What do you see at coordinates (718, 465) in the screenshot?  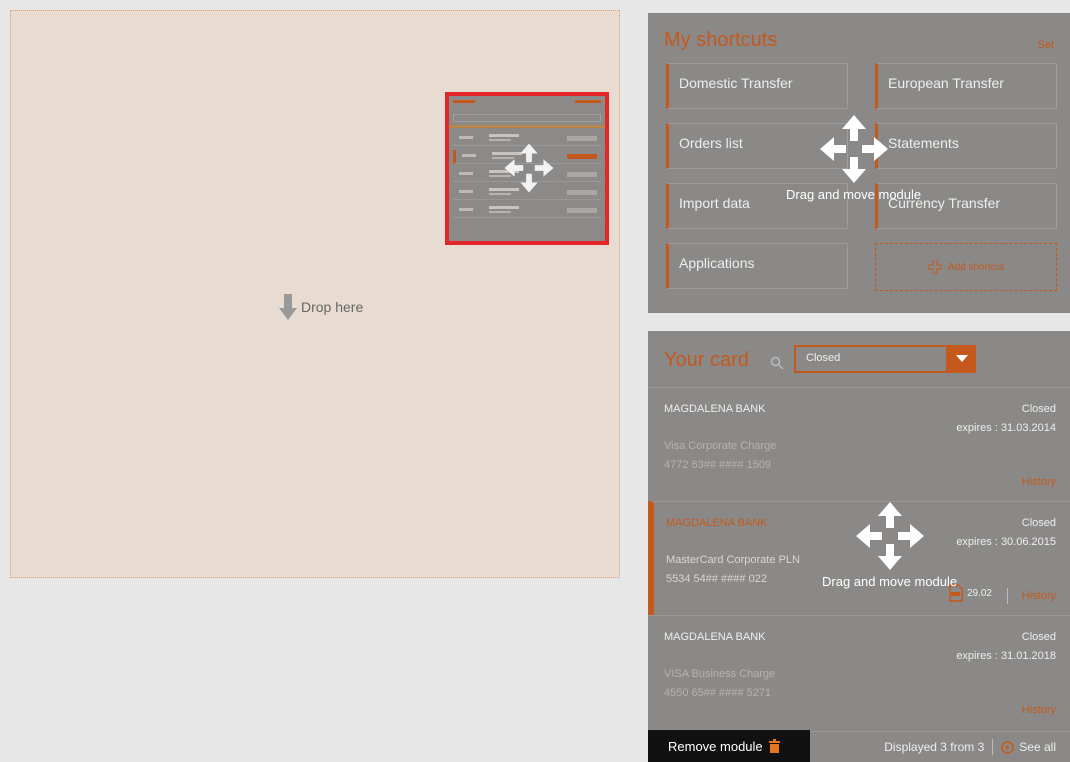 I see `card-number: 4772 63## #### 1509` at bounding box center [718, 465].